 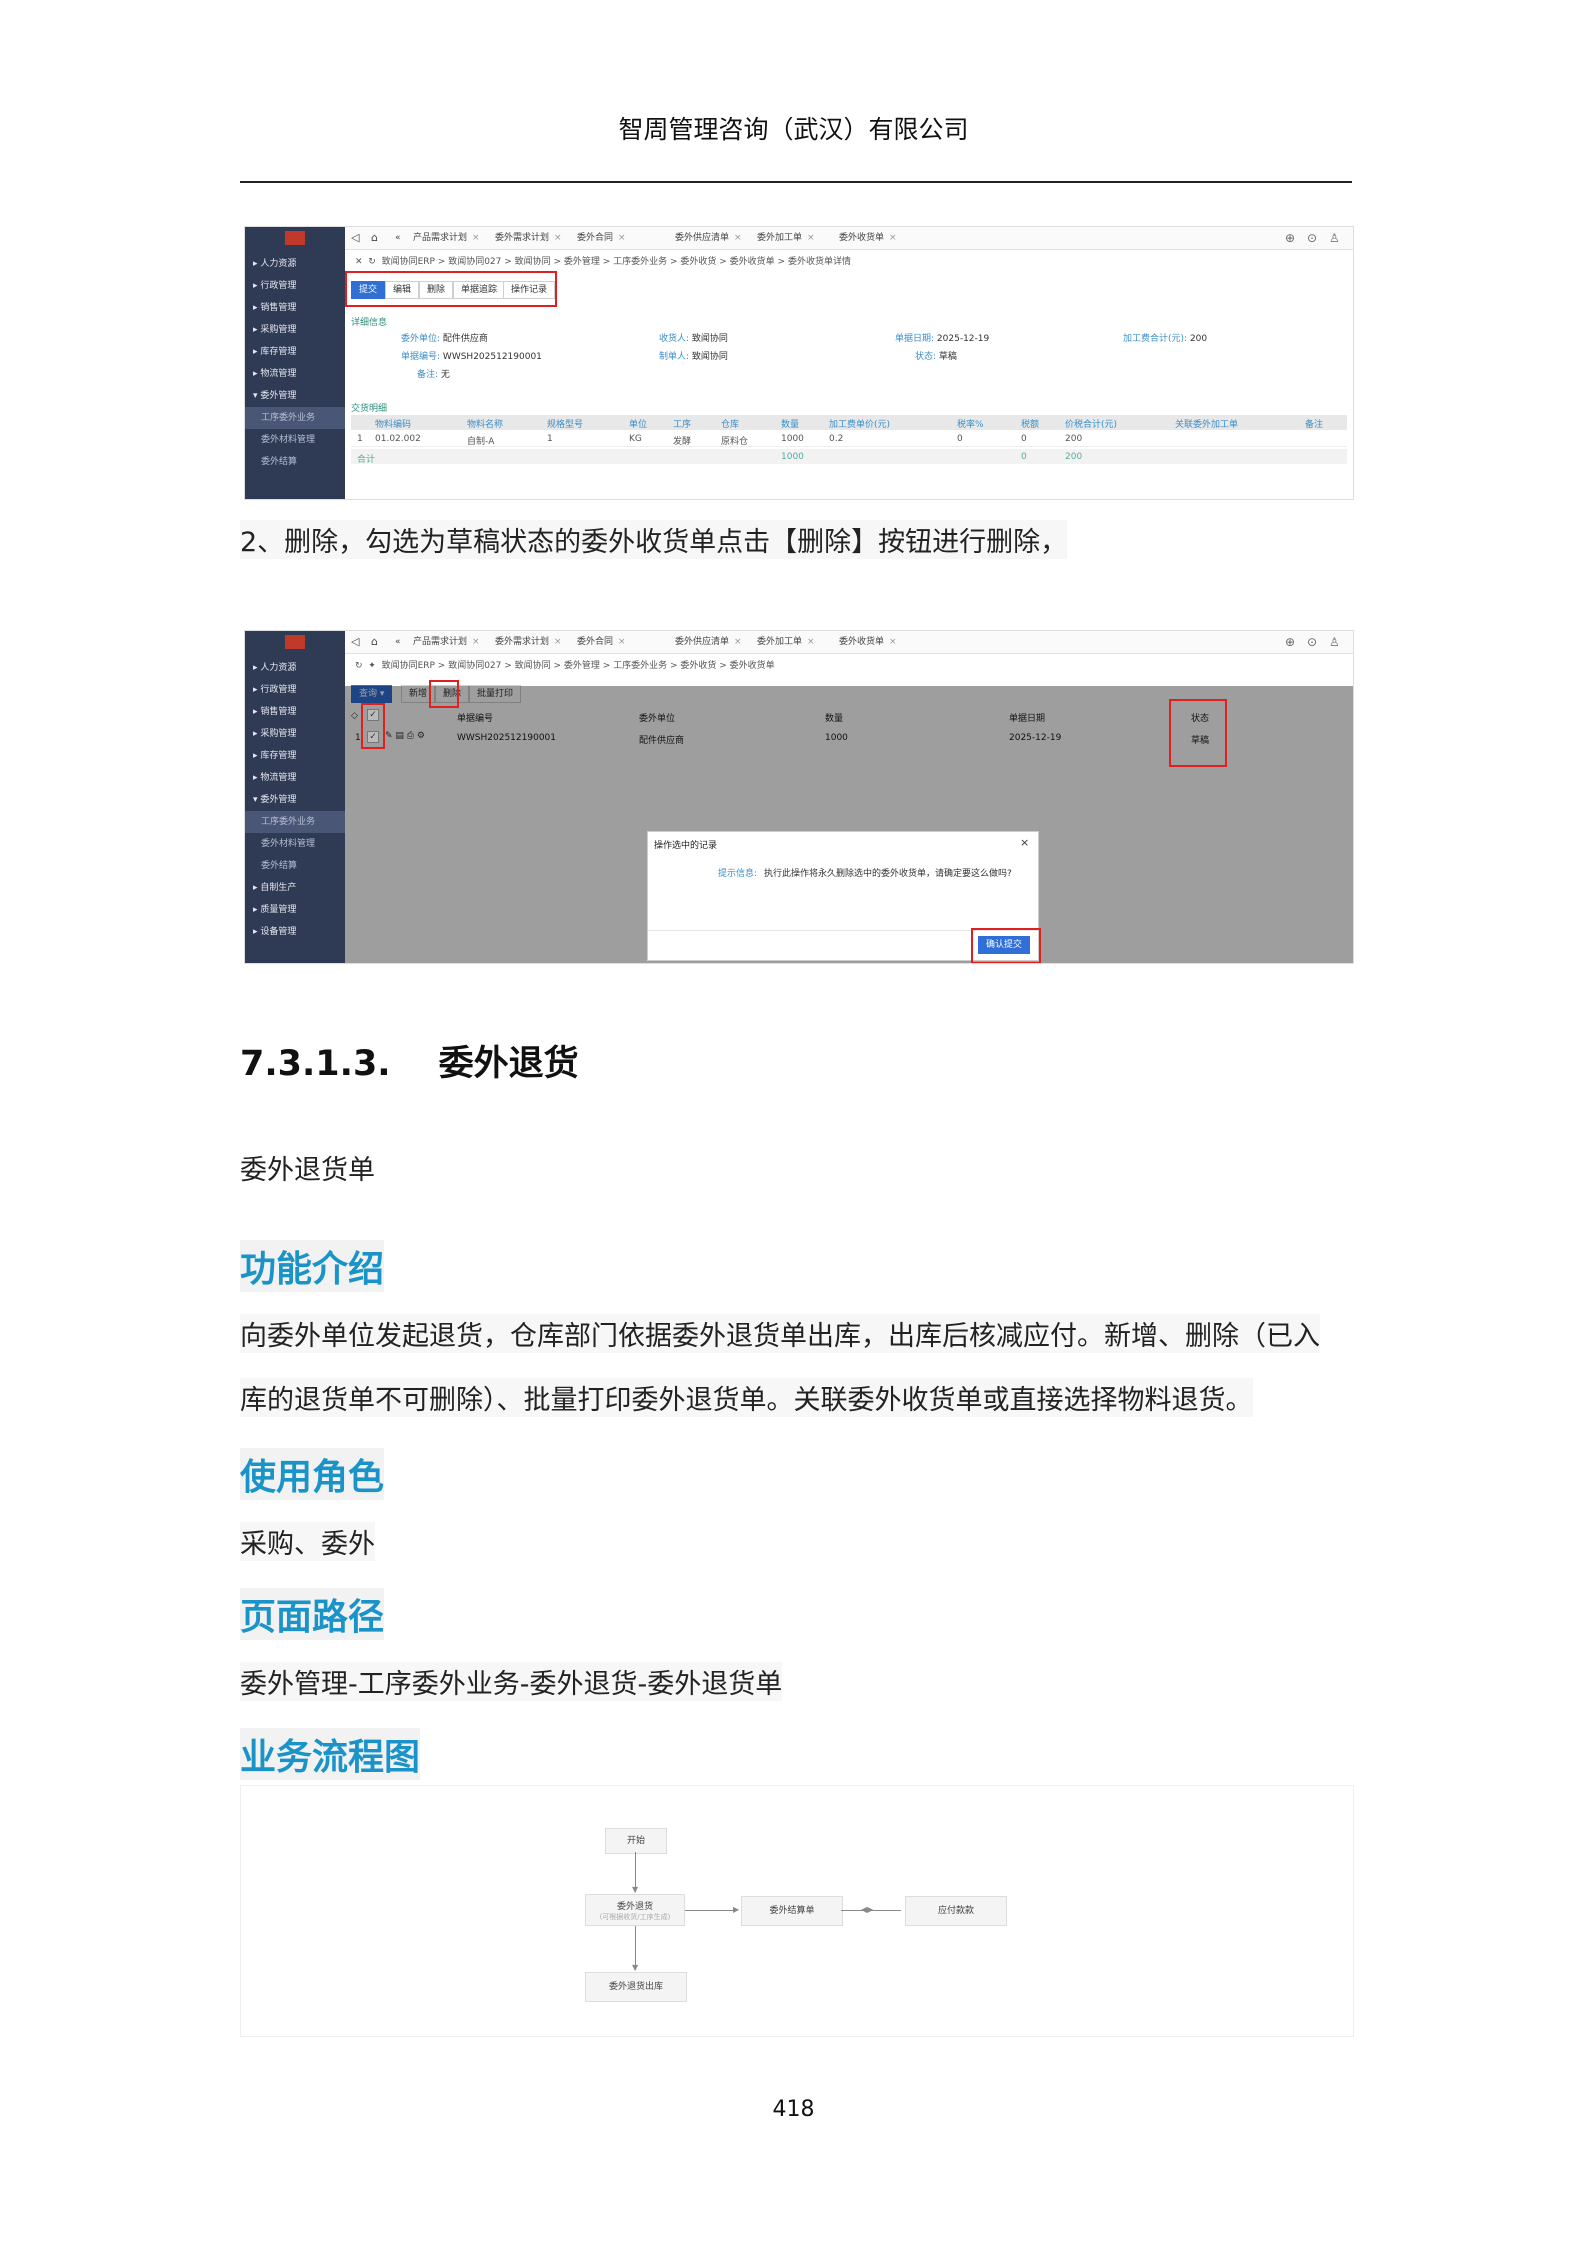 What do you see at coordinates (1024, 439) in the screenshot?
I see `row-tax: 0` at bounding box center [1024, 439].